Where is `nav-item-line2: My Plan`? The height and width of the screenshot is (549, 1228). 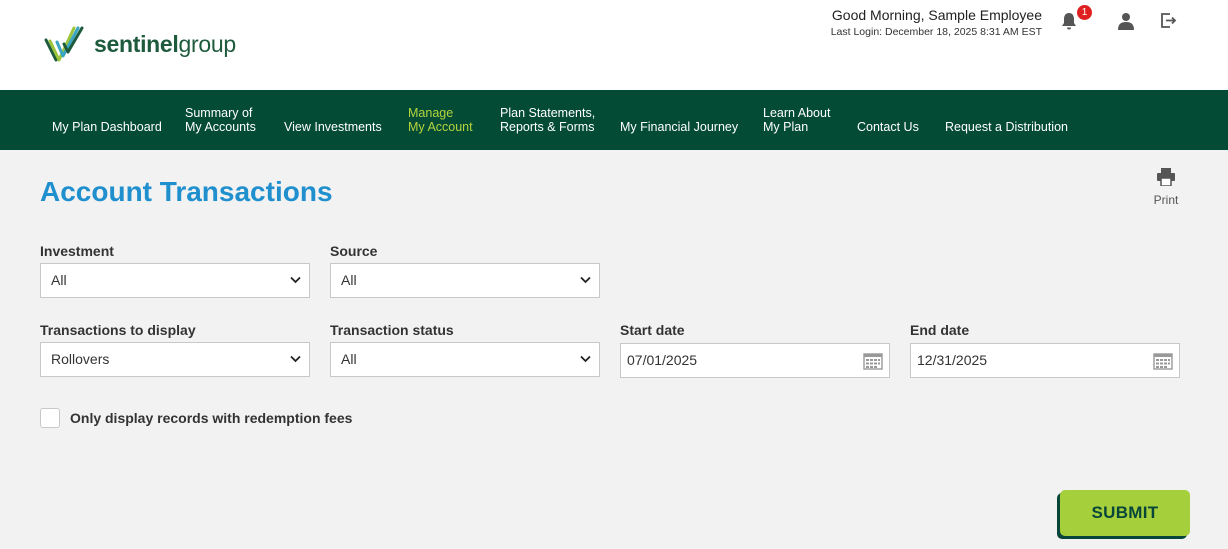 nav-item-line2: My Plan is located at coordinates (786, 127).